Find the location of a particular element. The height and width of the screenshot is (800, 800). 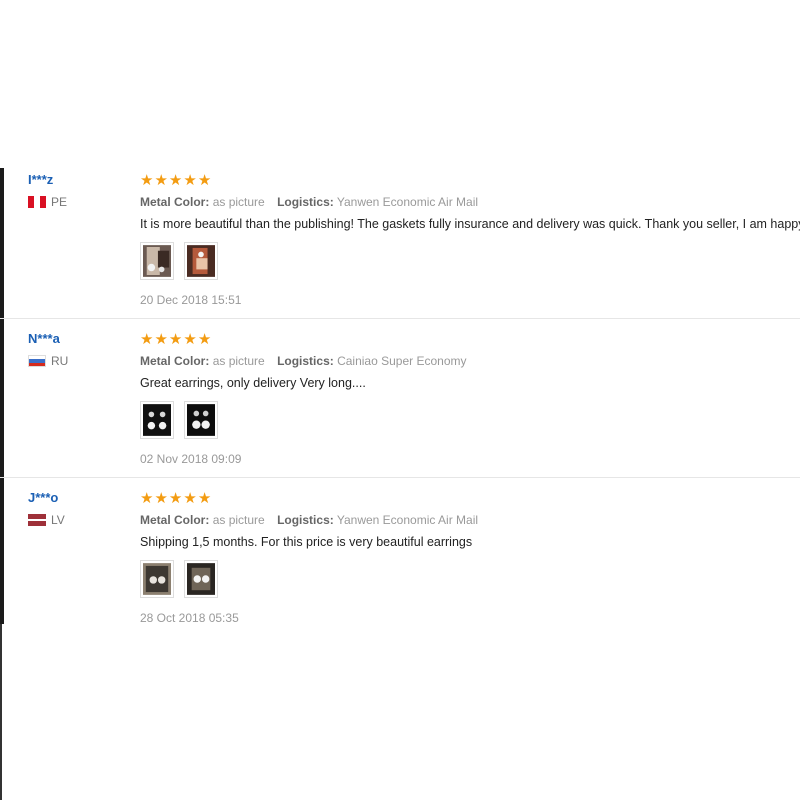

left-border-lower is located at coordinates (1, 712).